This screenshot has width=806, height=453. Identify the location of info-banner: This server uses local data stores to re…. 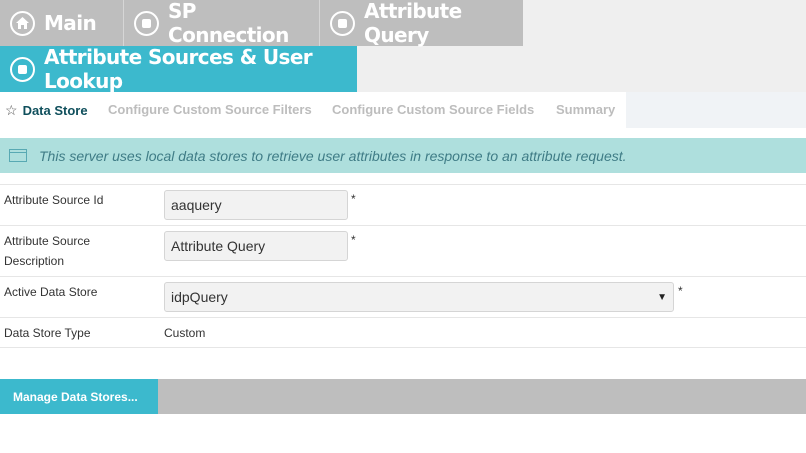
(403, 155).